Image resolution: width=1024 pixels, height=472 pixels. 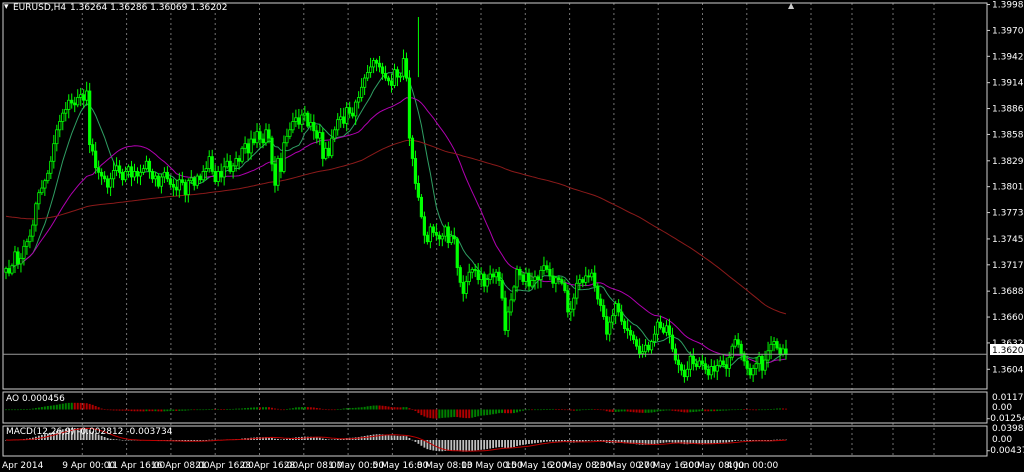 What do you see at coordinates (1008, 31) in the screenshot?
I see `price-tick-label: 1.39705` at bounding box center [1008, 31].